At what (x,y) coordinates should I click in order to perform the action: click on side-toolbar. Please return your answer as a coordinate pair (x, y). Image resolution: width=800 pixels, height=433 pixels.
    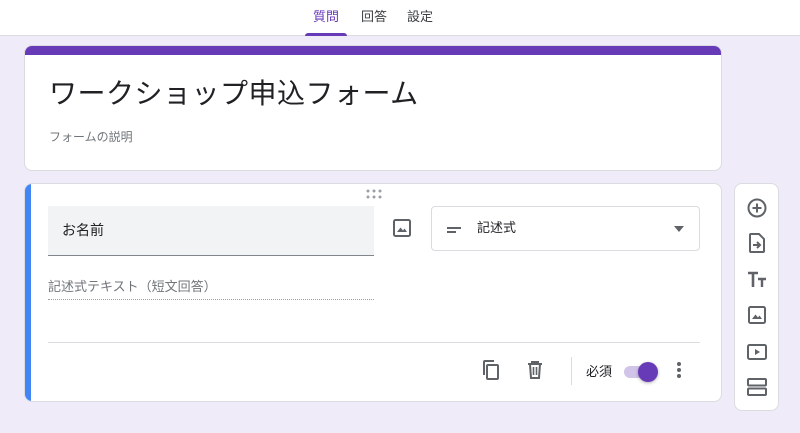
    Looking at the image, I should click on (756, 297).